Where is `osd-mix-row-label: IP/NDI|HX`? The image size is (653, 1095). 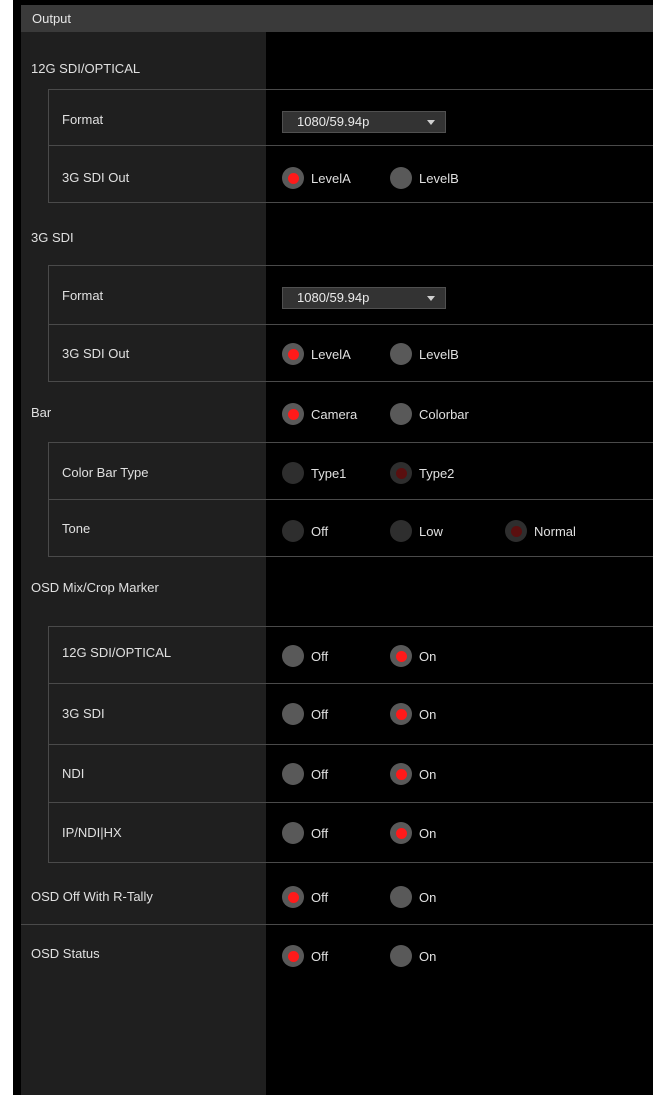
osd-mix-row-label: IP/NDI|HX is located at coordinates (92, 832).